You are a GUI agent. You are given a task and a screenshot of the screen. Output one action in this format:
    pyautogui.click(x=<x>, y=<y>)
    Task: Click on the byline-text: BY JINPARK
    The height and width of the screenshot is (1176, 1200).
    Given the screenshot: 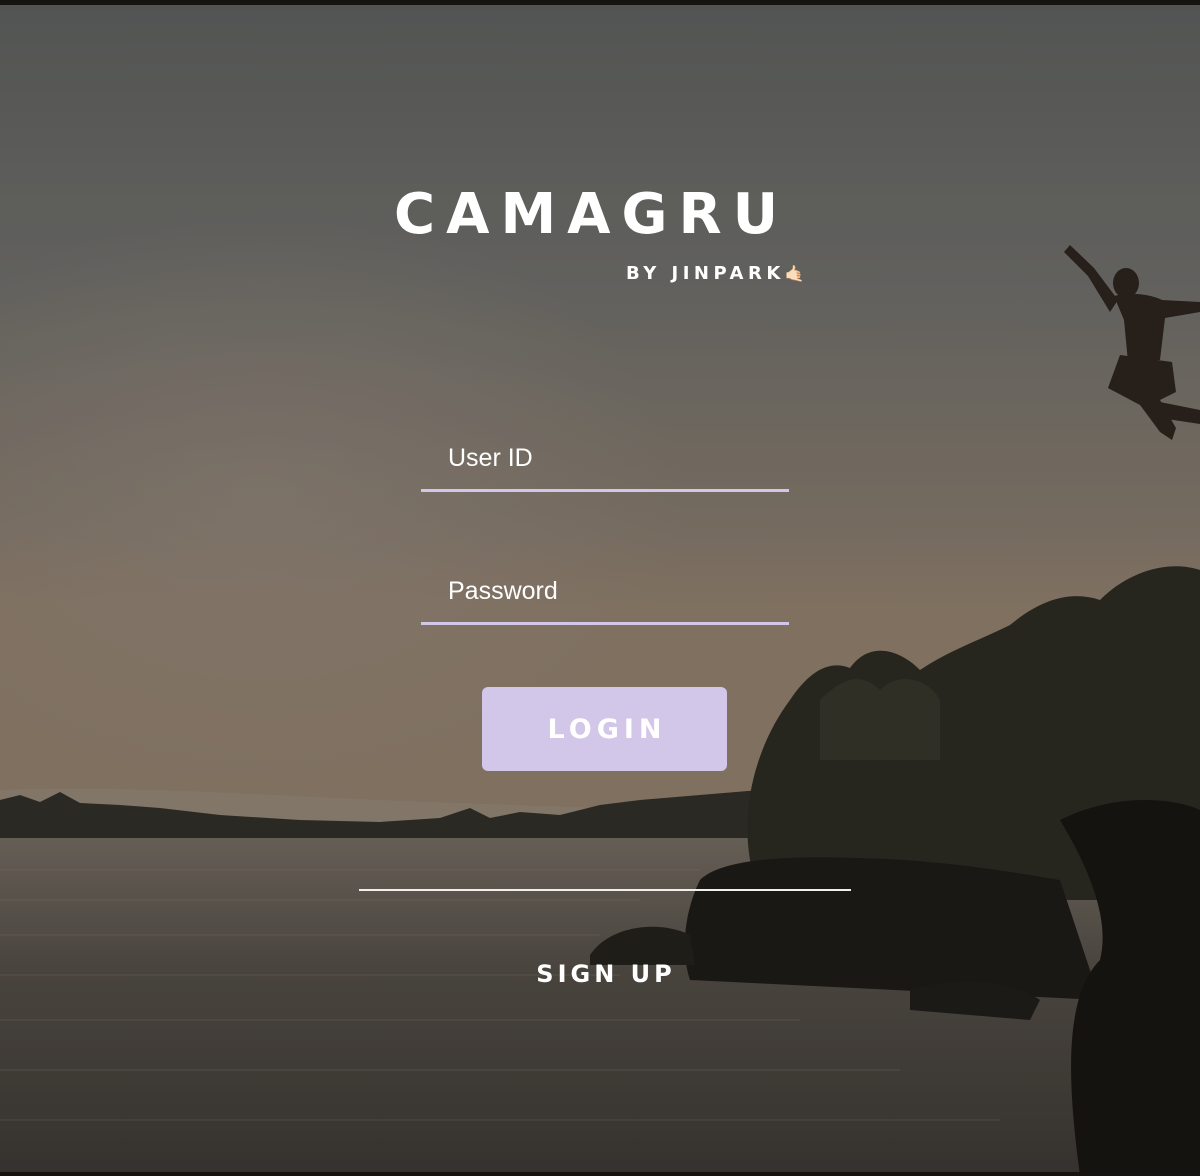 What is the action you would take?
    pyautogui.click(x=705, y=273)
    